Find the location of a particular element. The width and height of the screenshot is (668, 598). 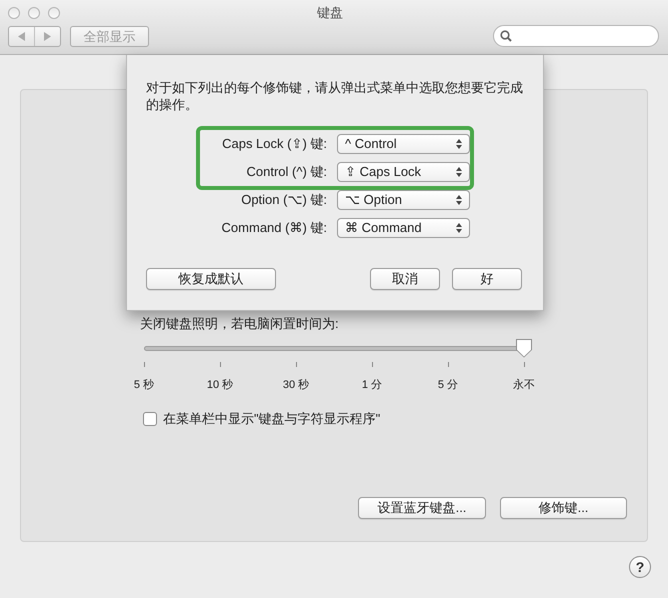

tick-label: 5 秒 is located at coordinates (144, 385).